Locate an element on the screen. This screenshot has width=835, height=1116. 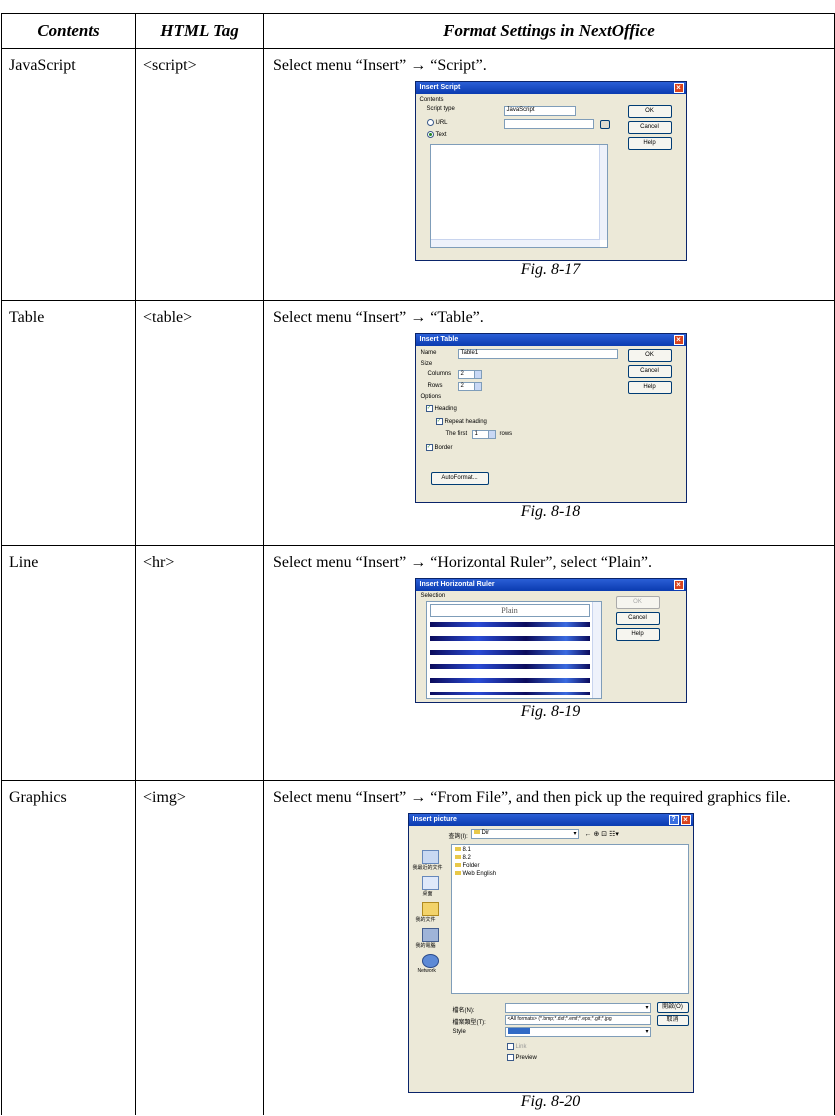
text-radio: Text is located at coordinates (436, 134).